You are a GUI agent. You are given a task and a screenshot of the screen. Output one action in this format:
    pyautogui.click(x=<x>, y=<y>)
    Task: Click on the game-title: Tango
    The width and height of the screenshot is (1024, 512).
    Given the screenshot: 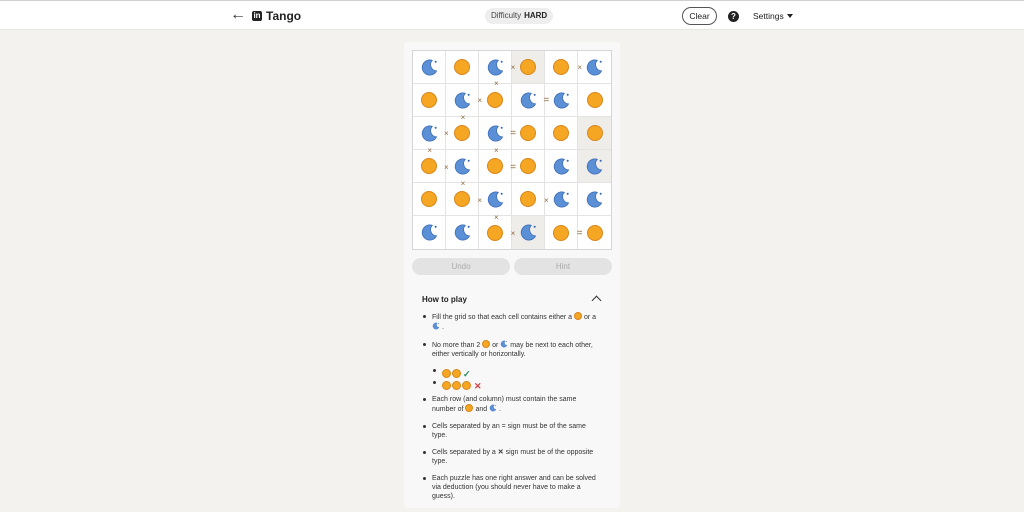 What is the action you would take?
    pyautogui.click(x=284, y=16)
    